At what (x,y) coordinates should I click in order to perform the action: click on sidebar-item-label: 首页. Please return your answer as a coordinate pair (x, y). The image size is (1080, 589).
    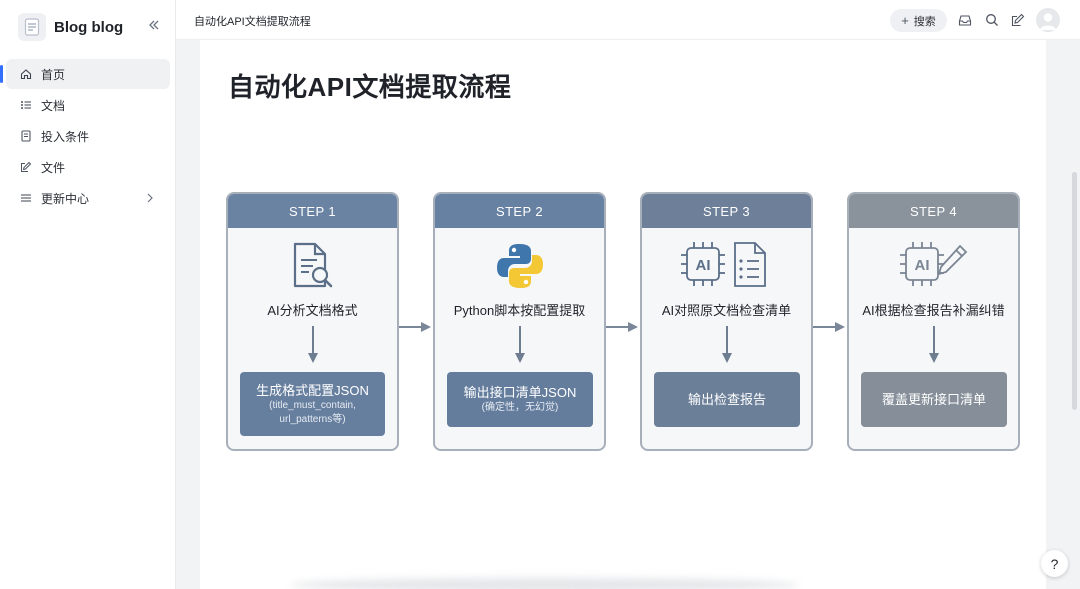
    Looking at the image, I should click on (53, 74).